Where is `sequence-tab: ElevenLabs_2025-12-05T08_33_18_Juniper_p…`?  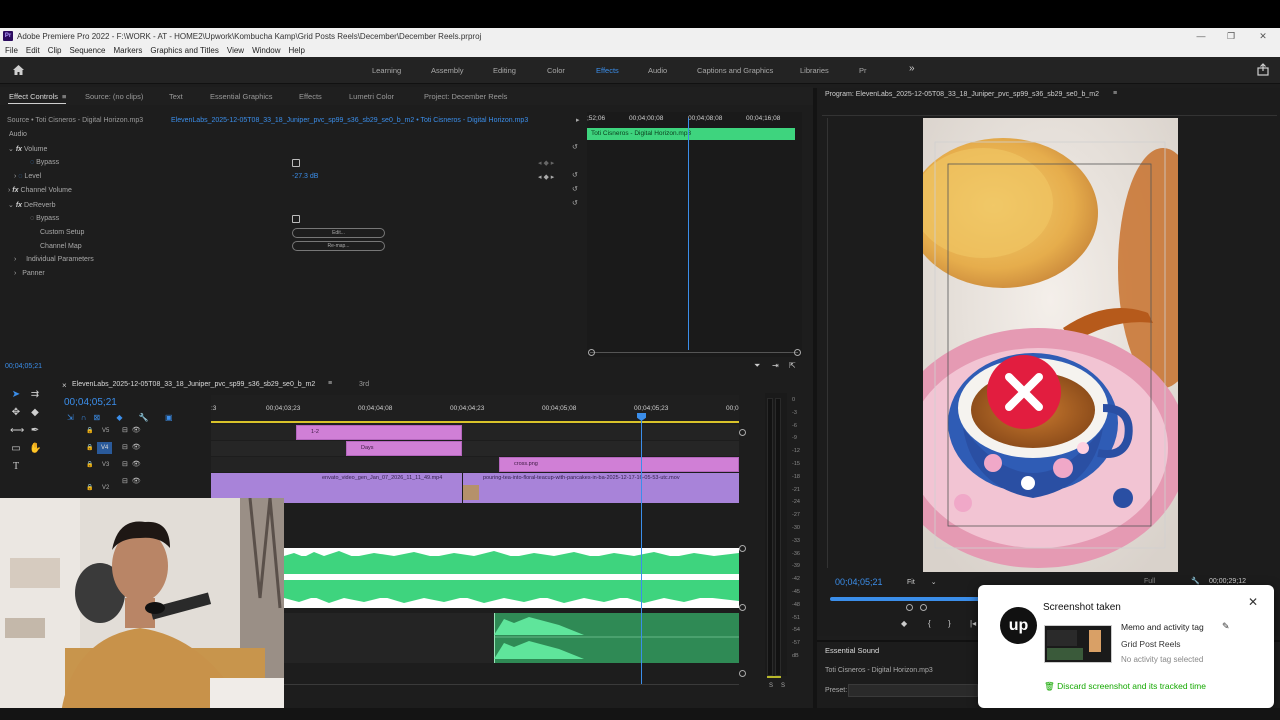 sequence-tab: ElevenLabs_2025-12-05T08_33_18_Juniper_p… is located at coordinates (193, 384).